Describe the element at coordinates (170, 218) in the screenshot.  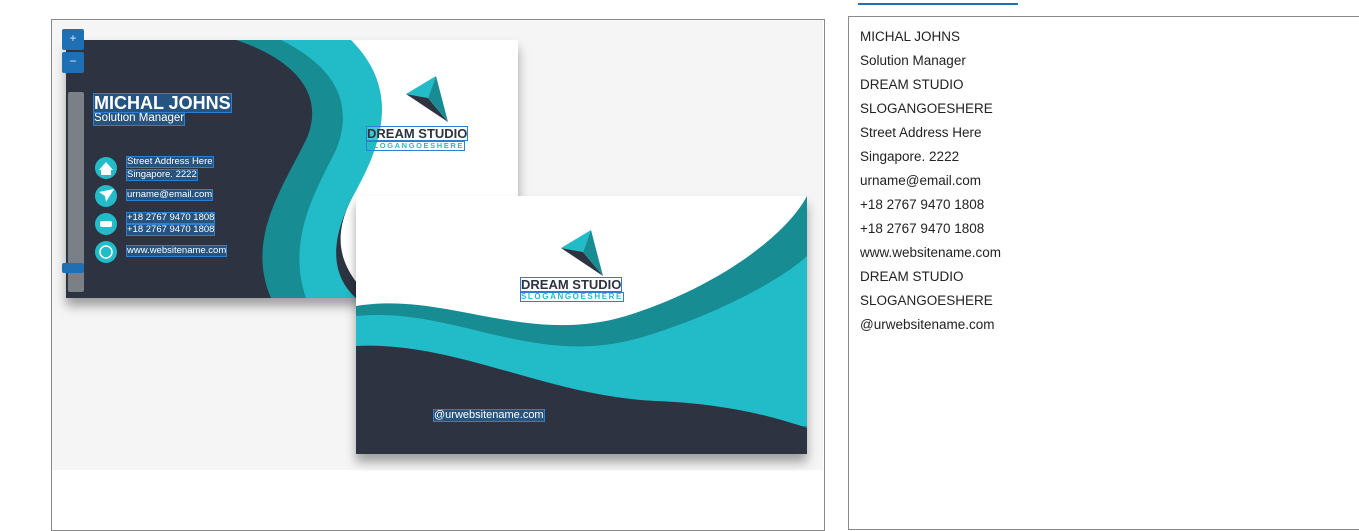
I see `card-phone1: +18 2767 9470 1808` at that location.